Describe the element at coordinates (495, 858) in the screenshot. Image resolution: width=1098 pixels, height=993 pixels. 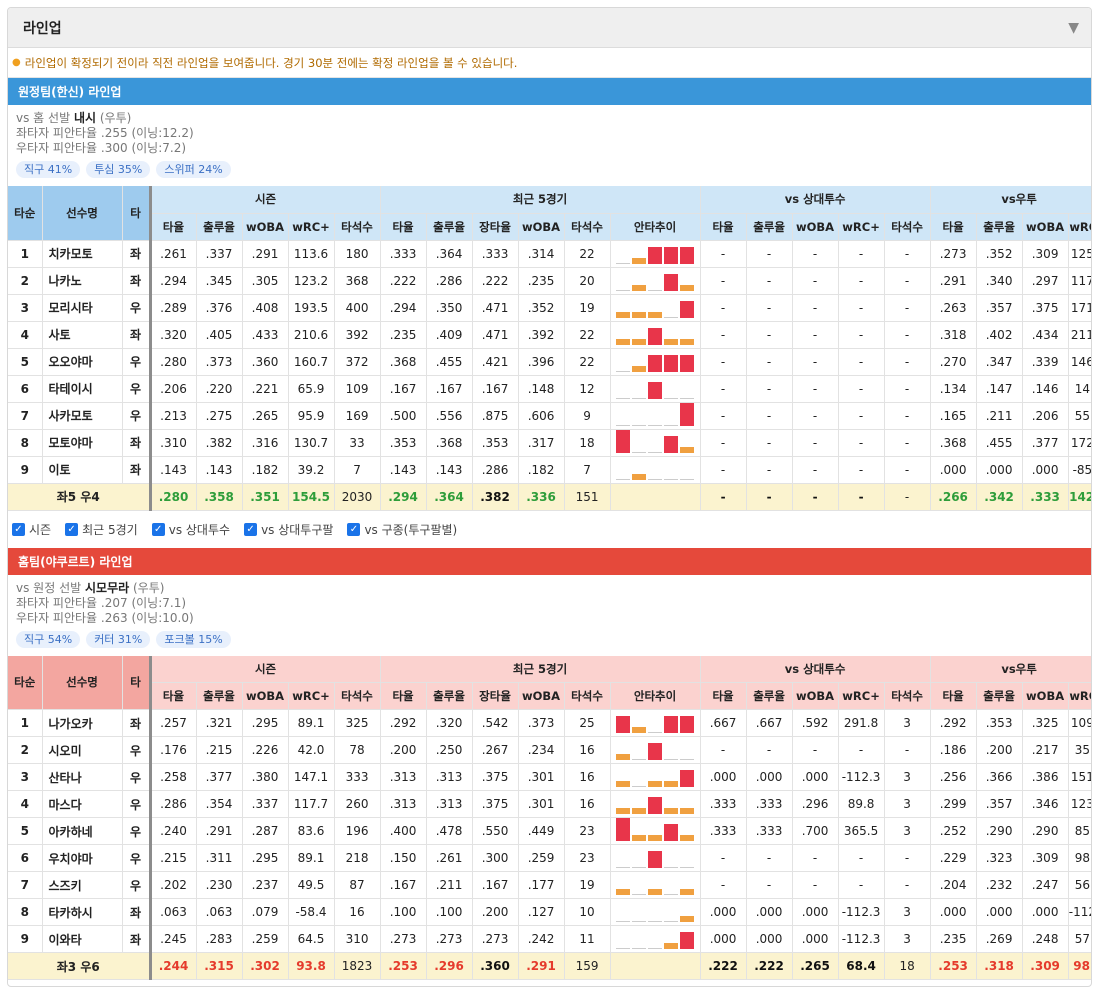
I see `recent-stat: .300` at that location.